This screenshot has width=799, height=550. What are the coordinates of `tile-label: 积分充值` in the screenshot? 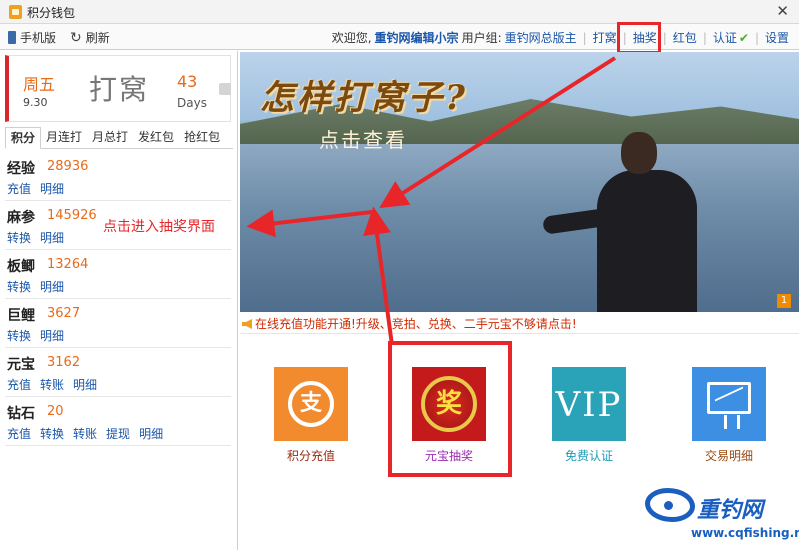 It's located at (310, 456).